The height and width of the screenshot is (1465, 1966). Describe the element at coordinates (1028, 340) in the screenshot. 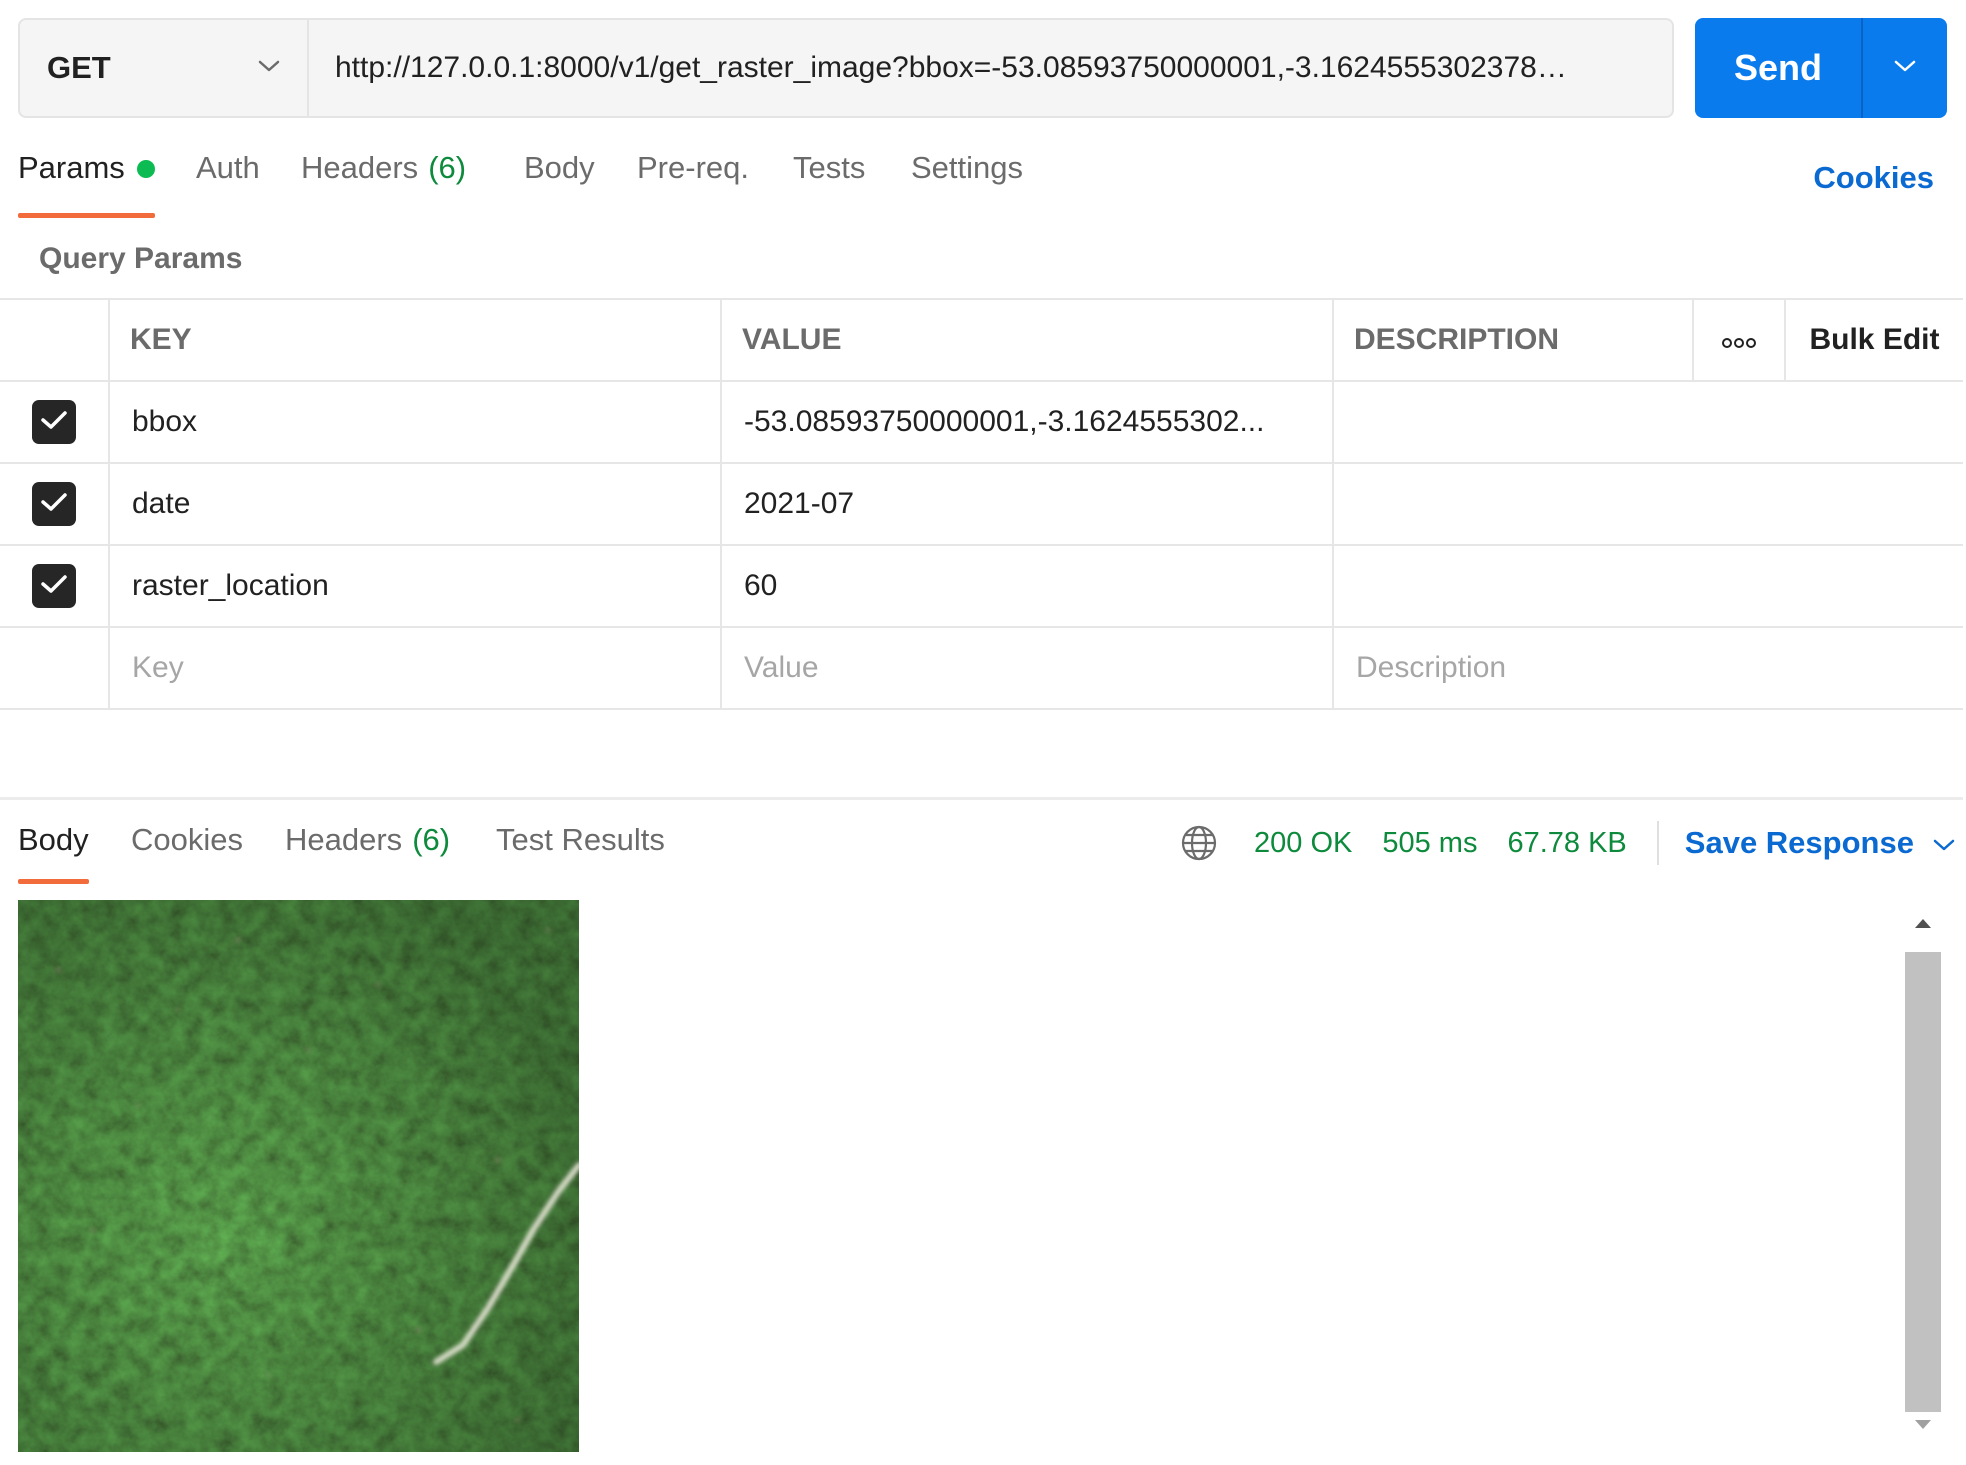

I see `header-value: VALUE` at that location.